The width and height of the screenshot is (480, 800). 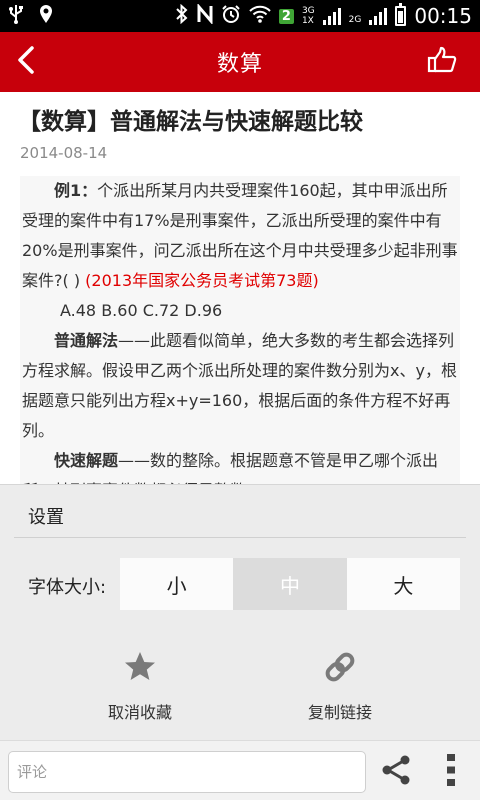 I want to click on settings-title: 设置, so click(x=46, y=517).